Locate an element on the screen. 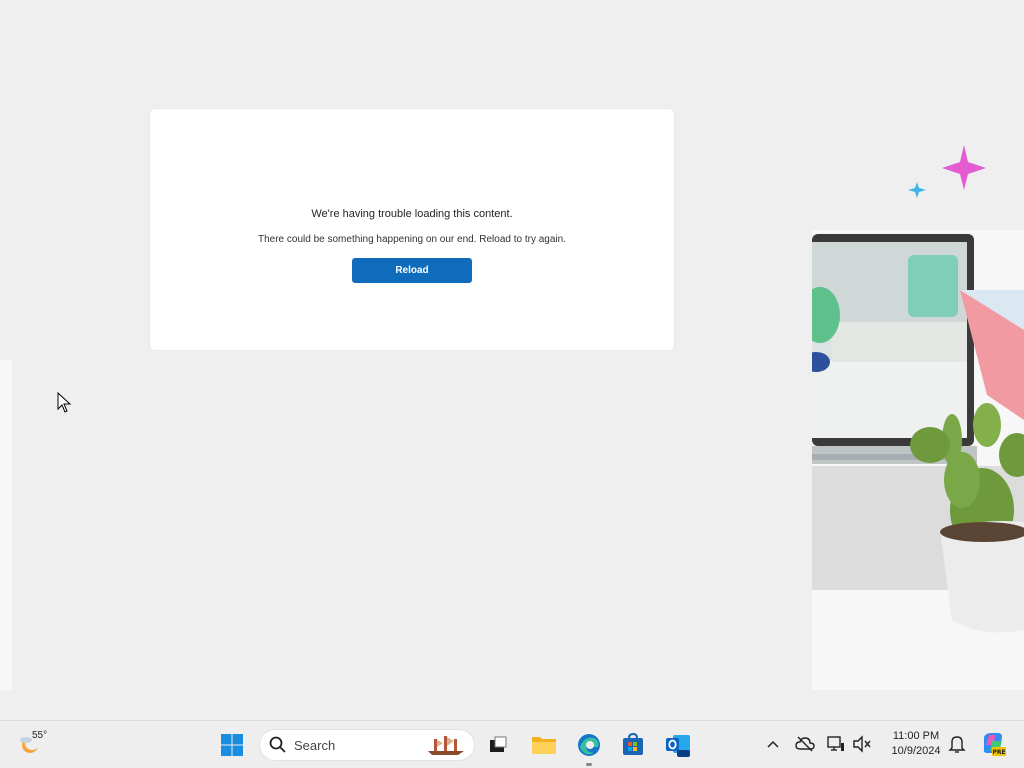 This screenshot has height=768, width=1024. onedrive-status-button is located at coordinates (805, 744).